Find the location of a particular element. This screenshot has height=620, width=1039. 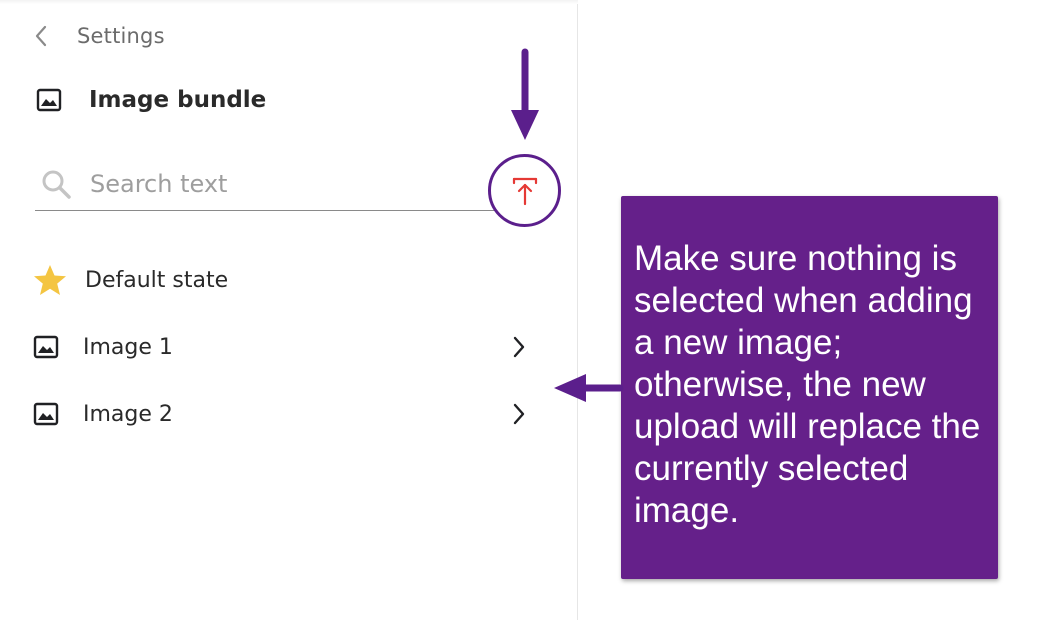

page-title: Image bundle is located at coordinates (178, 100).